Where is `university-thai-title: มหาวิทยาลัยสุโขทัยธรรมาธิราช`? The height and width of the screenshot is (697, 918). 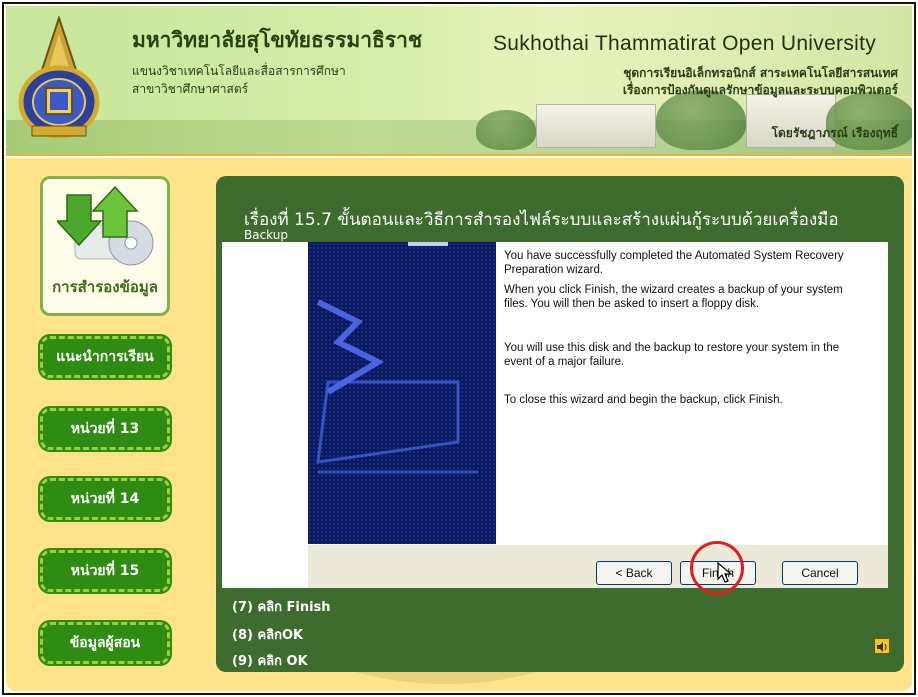
university-thai-title: มหาวิทยาลัยสุโขทัยธรรมาธิราช is located at coordinates (277, 39).